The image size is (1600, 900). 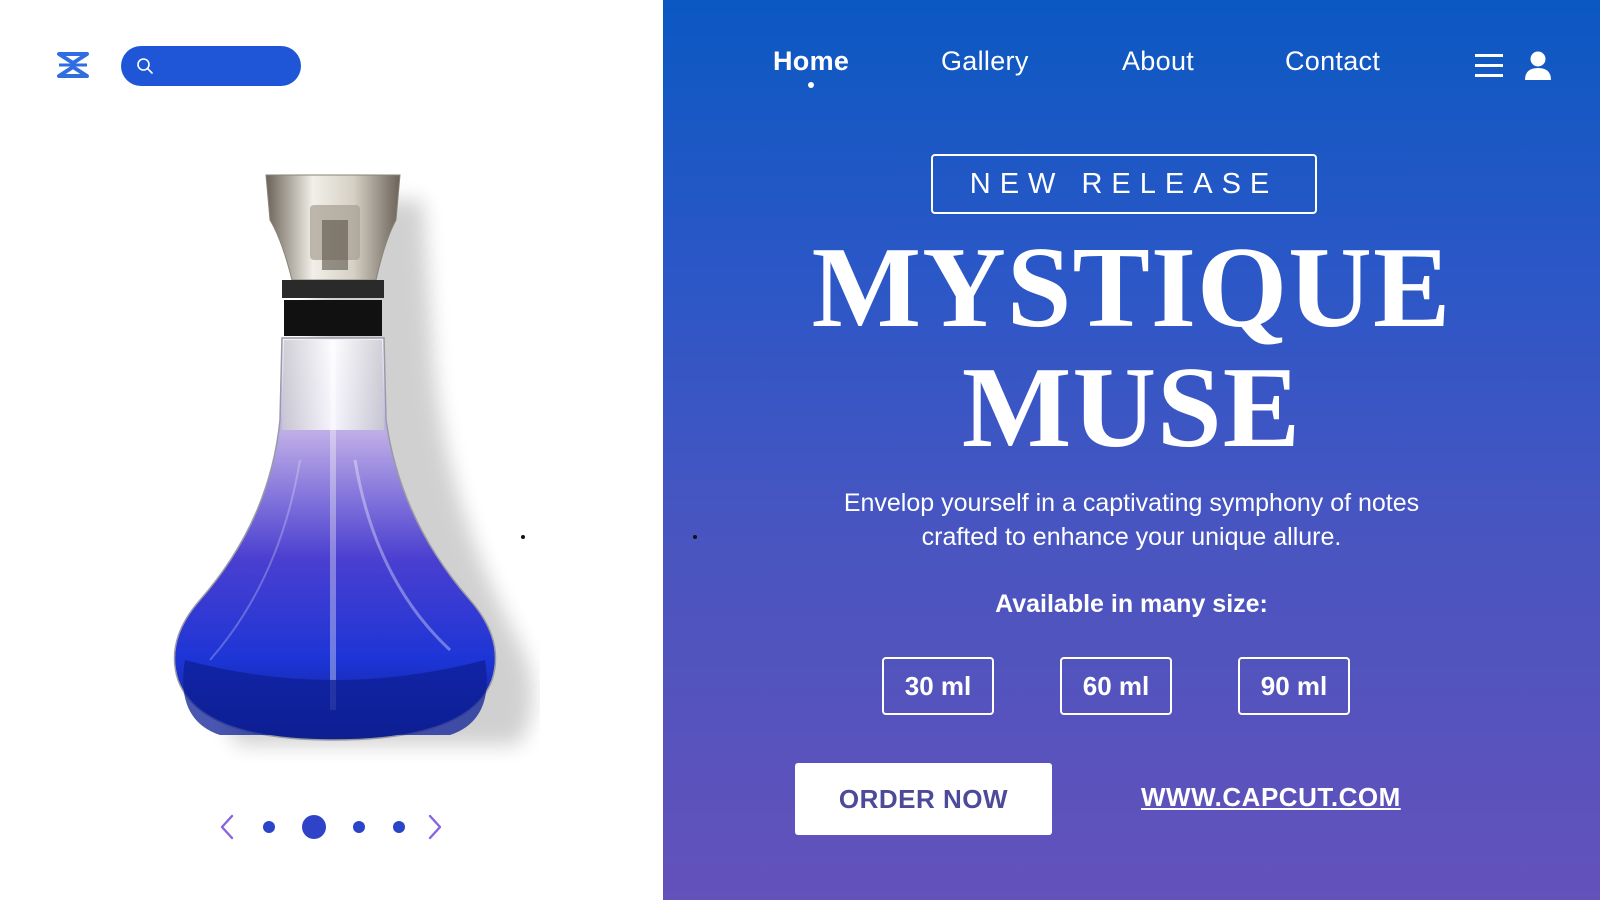 What do you see at coordinates (227, 827) in the screenshot?
I see `chevron-left-icon` at bounding box center [227, 827].